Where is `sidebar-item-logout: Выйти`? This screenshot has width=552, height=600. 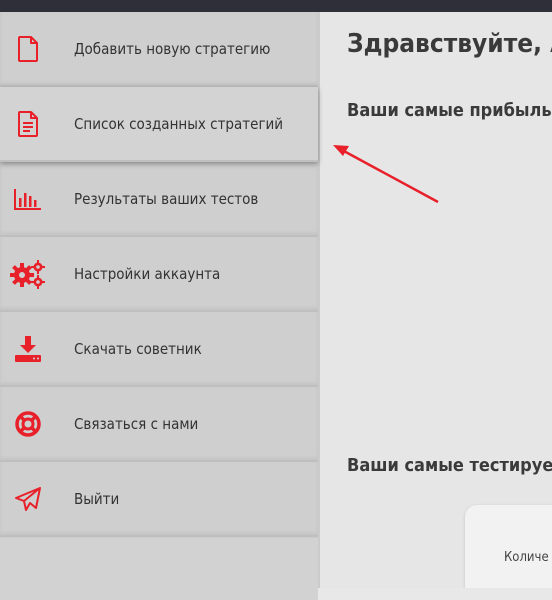 sidebar-item-logout: Выйти is located at coordinates (159, 499).